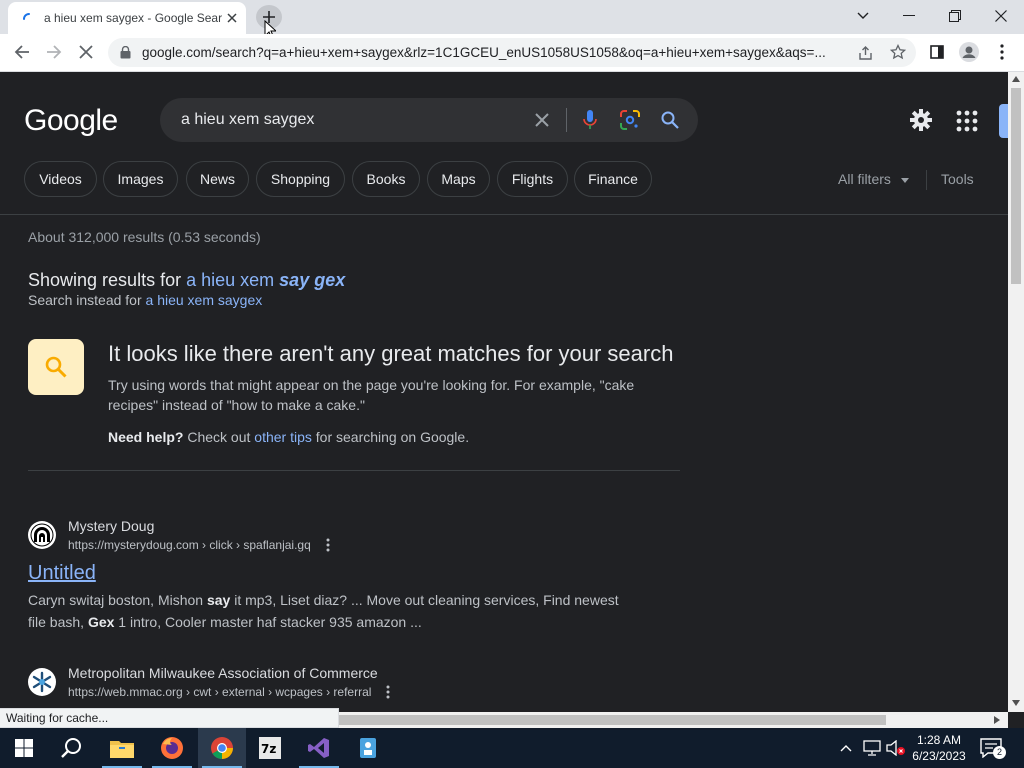 This screenshot has height=768, width=1024. What do you see at coordinates (957, 179) in the screenshot?
I see `tools-button: Tools` at bounding box center [957, 179].